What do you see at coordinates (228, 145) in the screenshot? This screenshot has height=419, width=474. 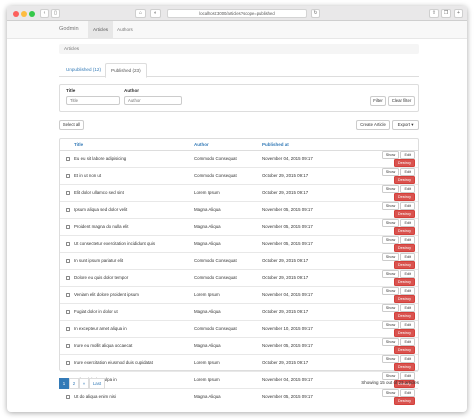 I see `column-author: Author` at bounding box center [228, 145].